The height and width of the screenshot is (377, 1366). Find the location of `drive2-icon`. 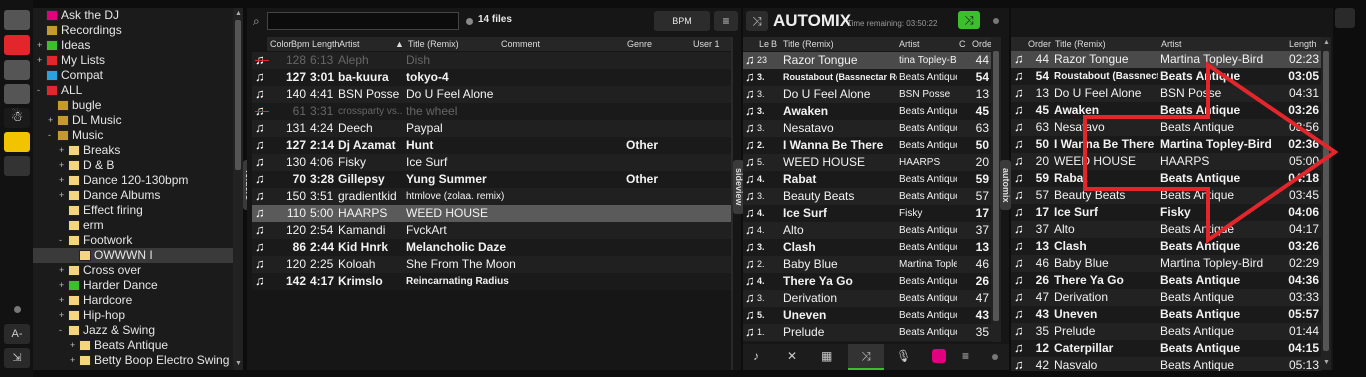

drive2-icon is located at coordinates (17, 94).